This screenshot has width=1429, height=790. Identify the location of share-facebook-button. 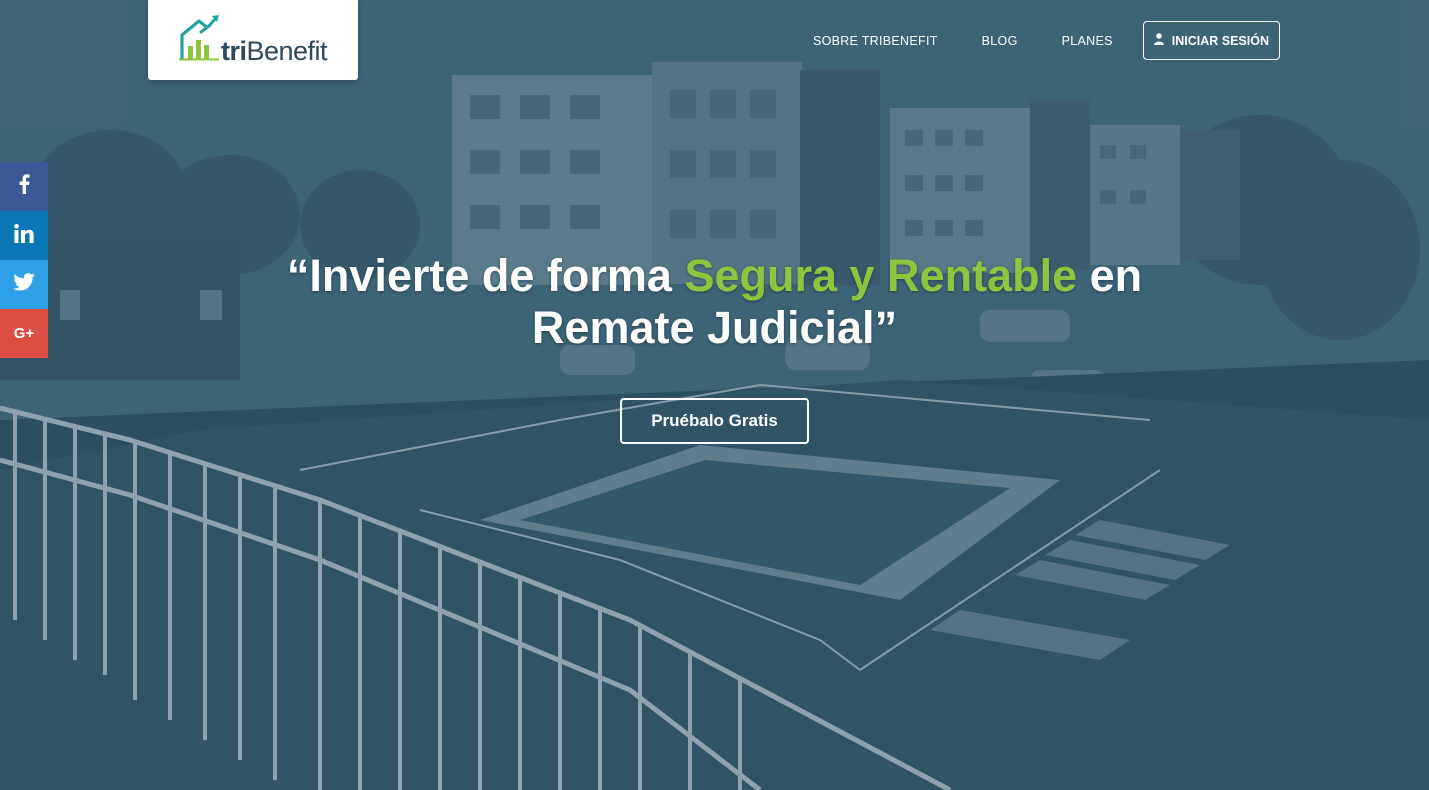
(24, 186).